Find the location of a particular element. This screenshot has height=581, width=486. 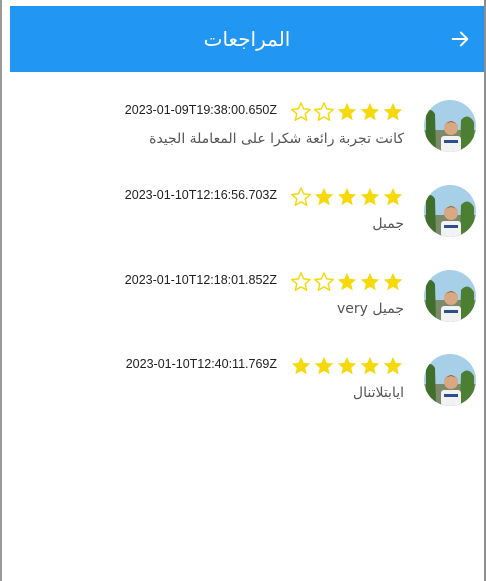

arrow-forward-icon is located at coordinates (460, 39).